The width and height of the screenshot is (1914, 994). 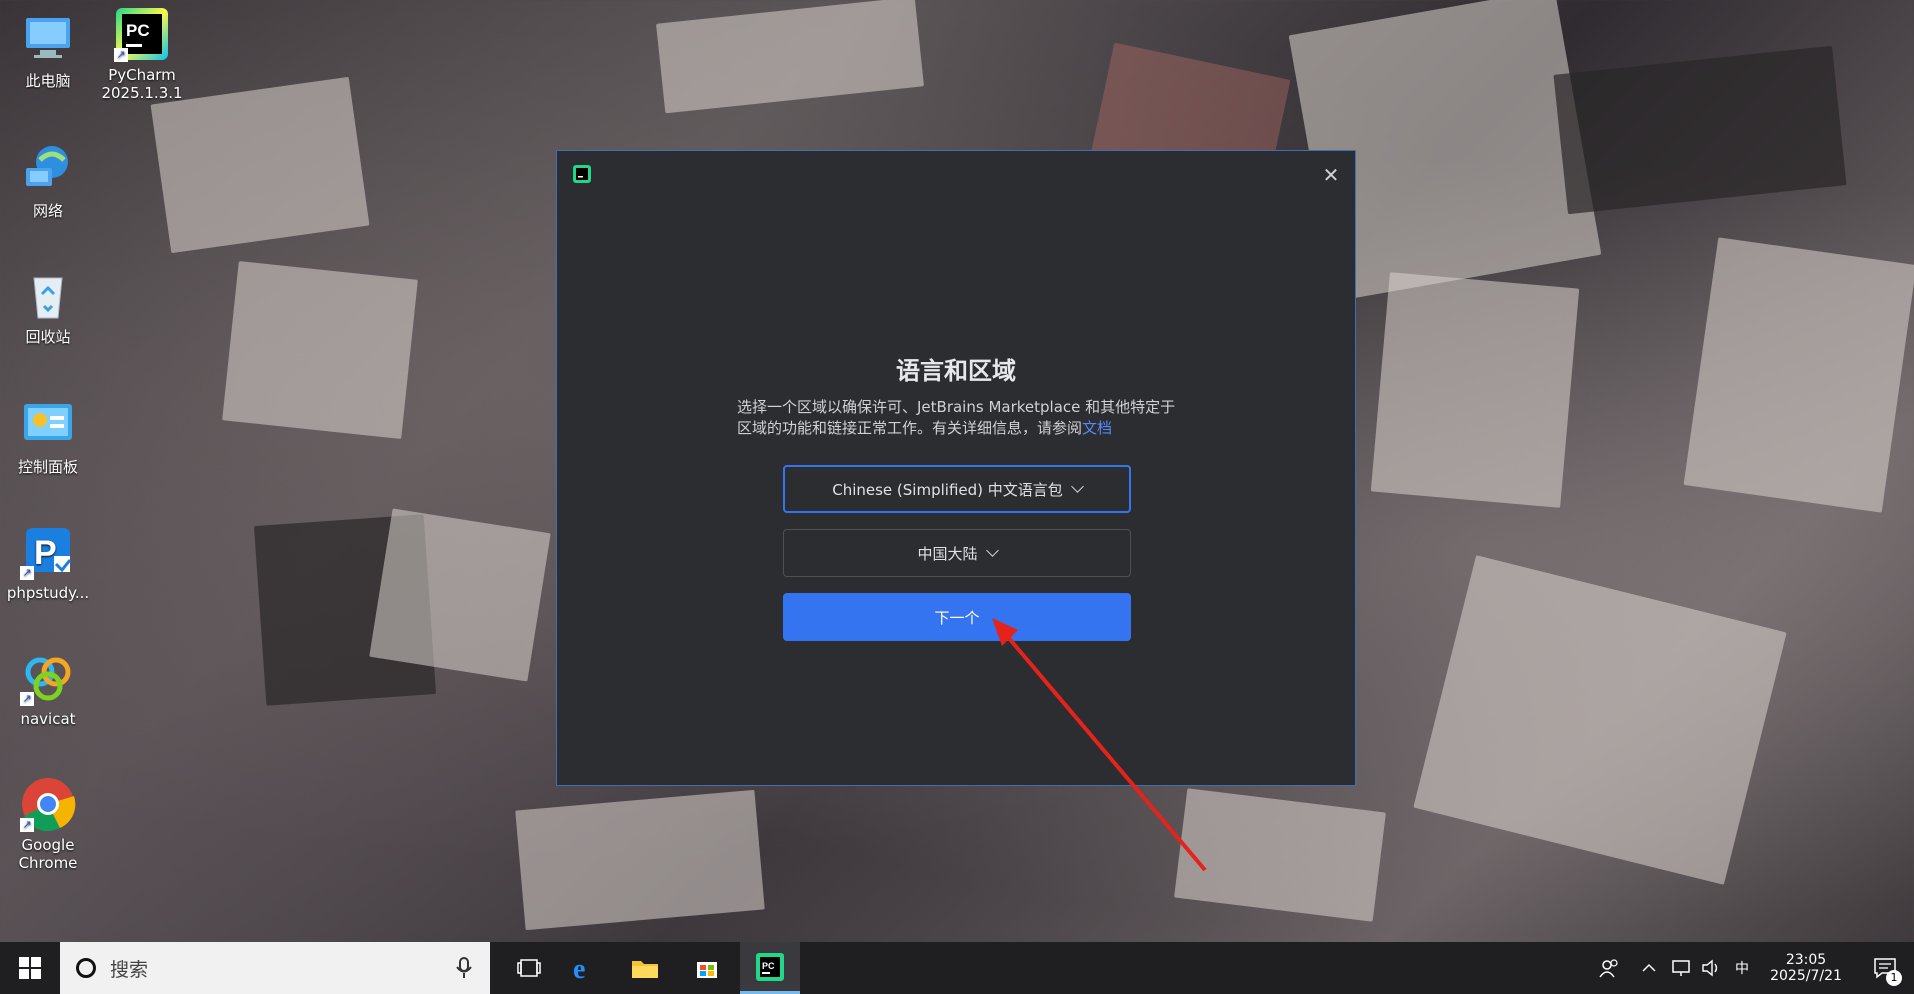 What do you see at coordinates (1649, 968) in the screenshot?
I see `tray-overflow-chevron-icon` at bounding box center [1649, 968].